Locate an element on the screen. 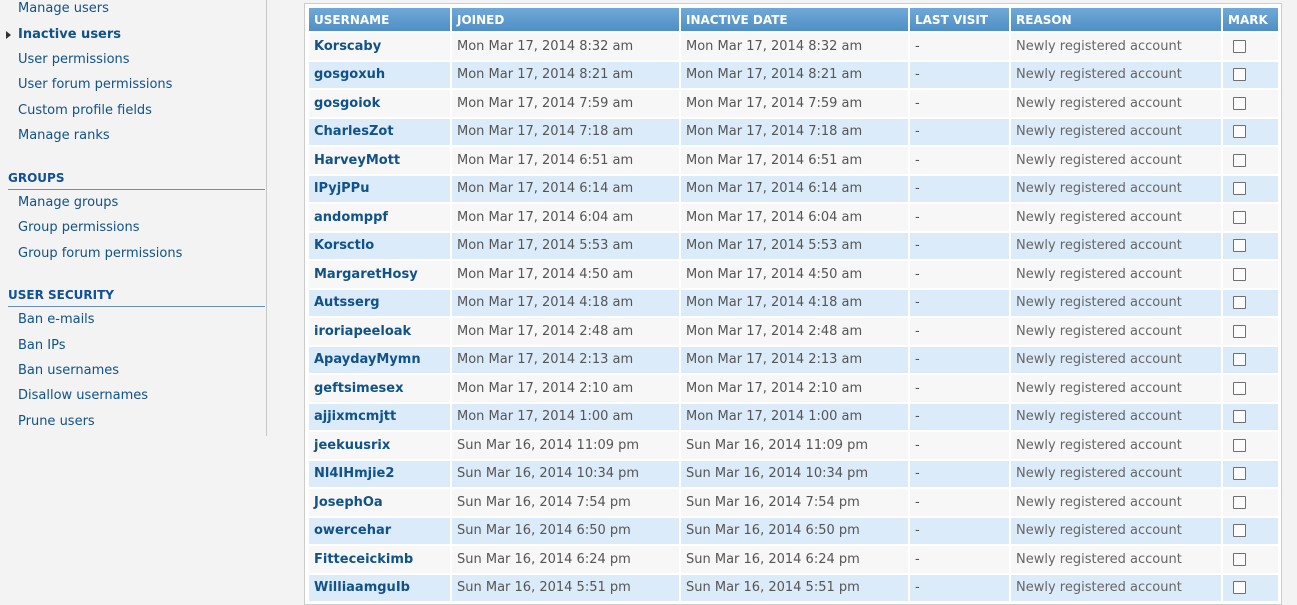 Image resolution: width=1297 pixels, height=605 pixels. username-link: gosgoiok is located at coordinates (347, 103).